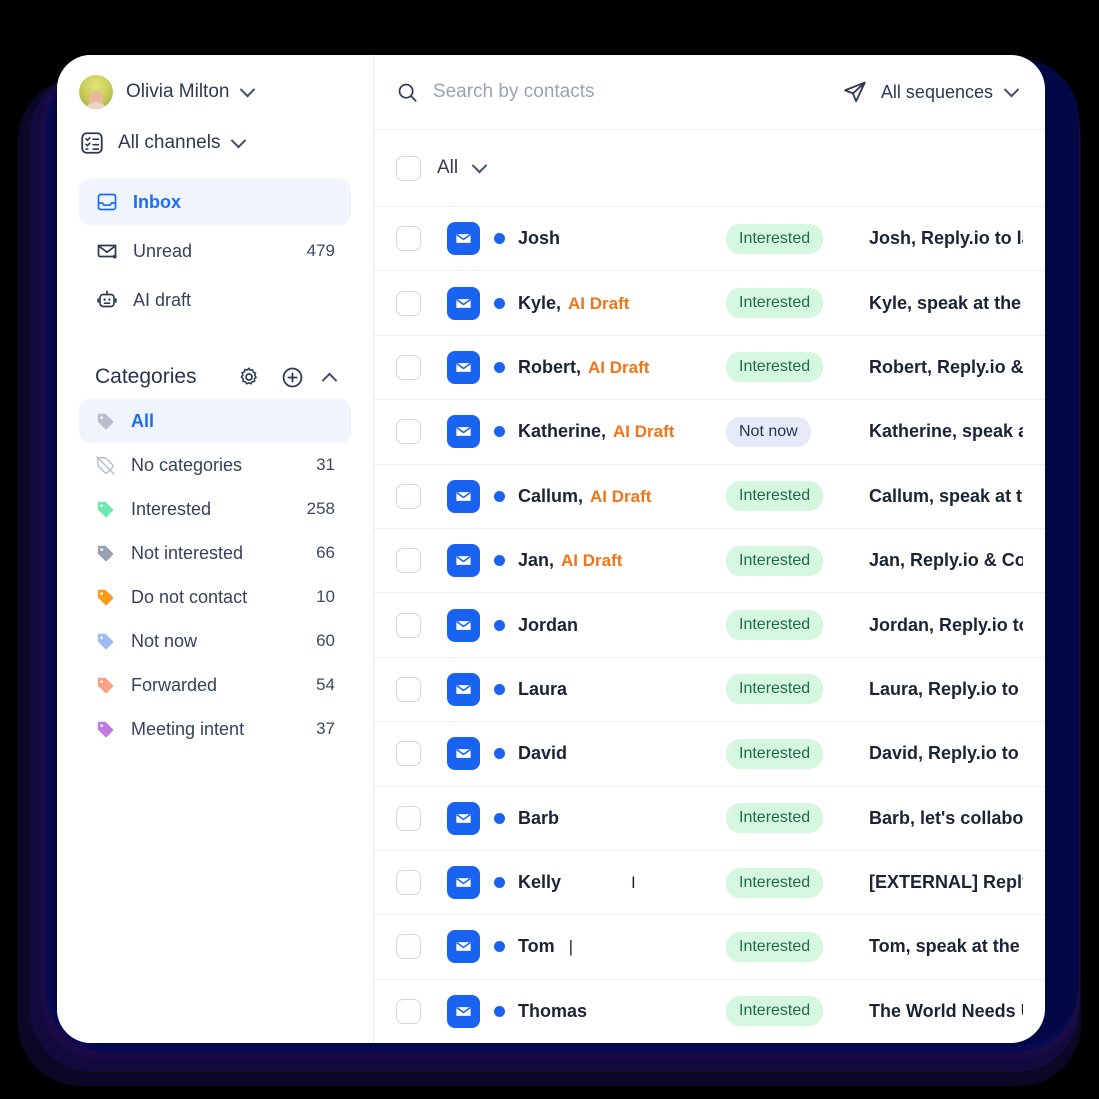 This screenshot has width=1099, height=1099. I want to click on channel-label: All channels, so click(169, 142).